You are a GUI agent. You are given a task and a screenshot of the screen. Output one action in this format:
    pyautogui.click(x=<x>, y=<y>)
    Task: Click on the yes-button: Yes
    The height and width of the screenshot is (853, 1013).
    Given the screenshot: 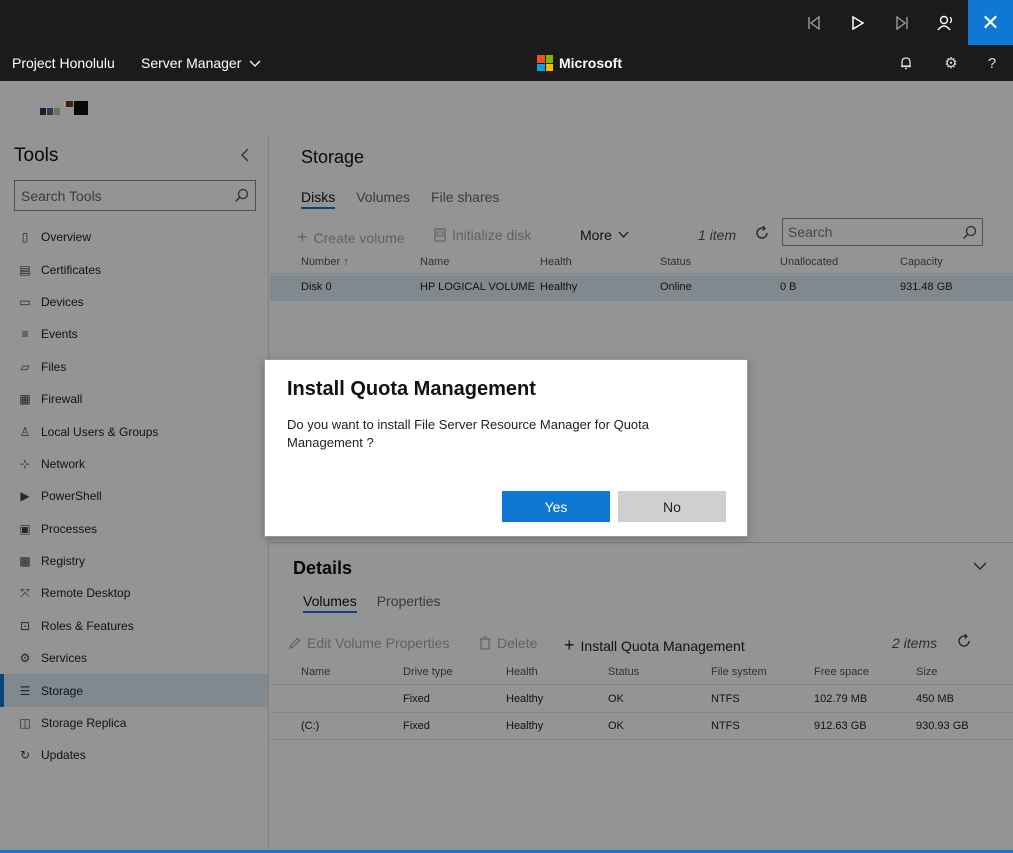 What is the action you would take?
    pyautogui.click(x=556, y=506)
    